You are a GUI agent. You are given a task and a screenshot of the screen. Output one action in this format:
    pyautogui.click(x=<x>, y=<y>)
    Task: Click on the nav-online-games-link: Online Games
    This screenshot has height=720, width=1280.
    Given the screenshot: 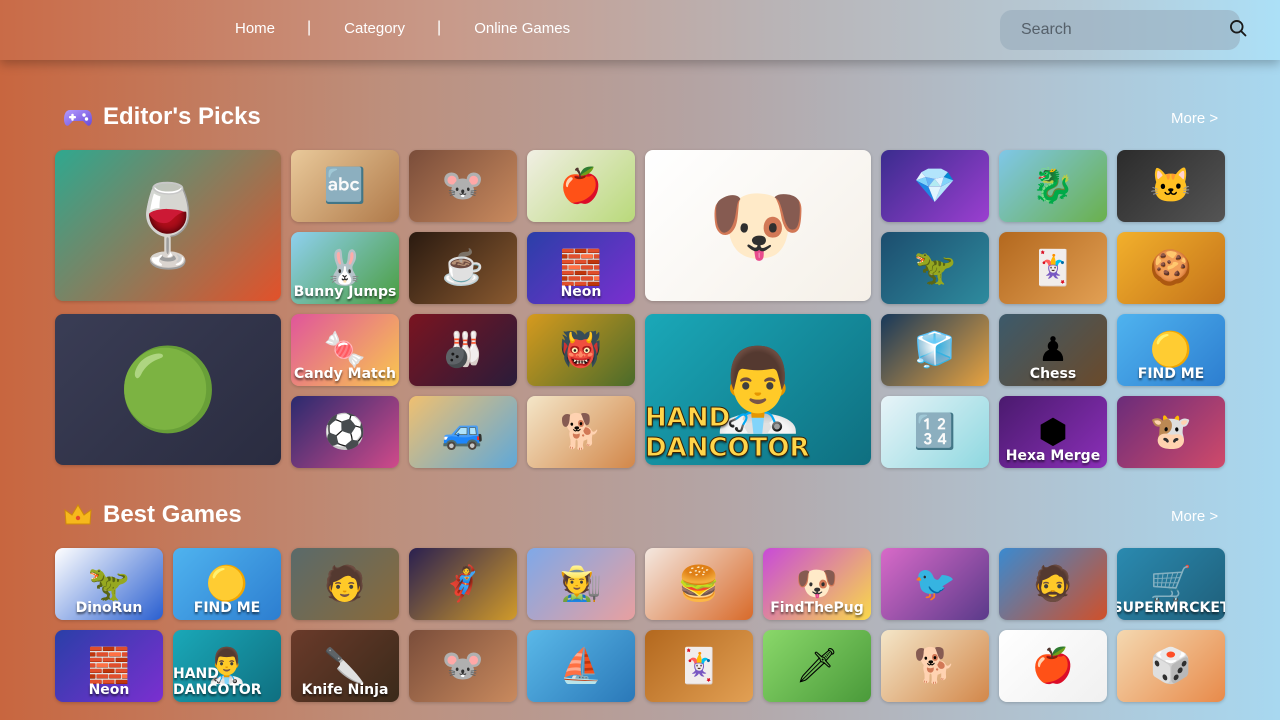 What is the action you would take?
    pyautogui.click(x=522, y=28)
    